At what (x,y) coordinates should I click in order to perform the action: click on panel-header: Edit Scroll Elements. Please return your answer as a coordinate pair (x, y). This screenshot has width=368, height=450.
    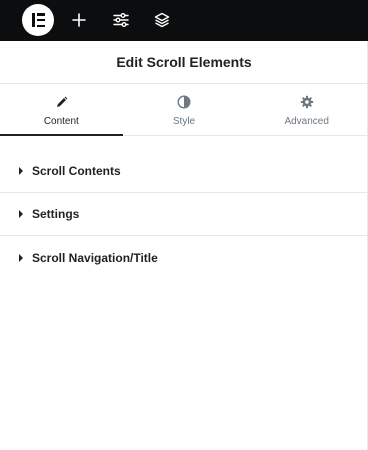
    Looking at the image, I should click on (184, 62).